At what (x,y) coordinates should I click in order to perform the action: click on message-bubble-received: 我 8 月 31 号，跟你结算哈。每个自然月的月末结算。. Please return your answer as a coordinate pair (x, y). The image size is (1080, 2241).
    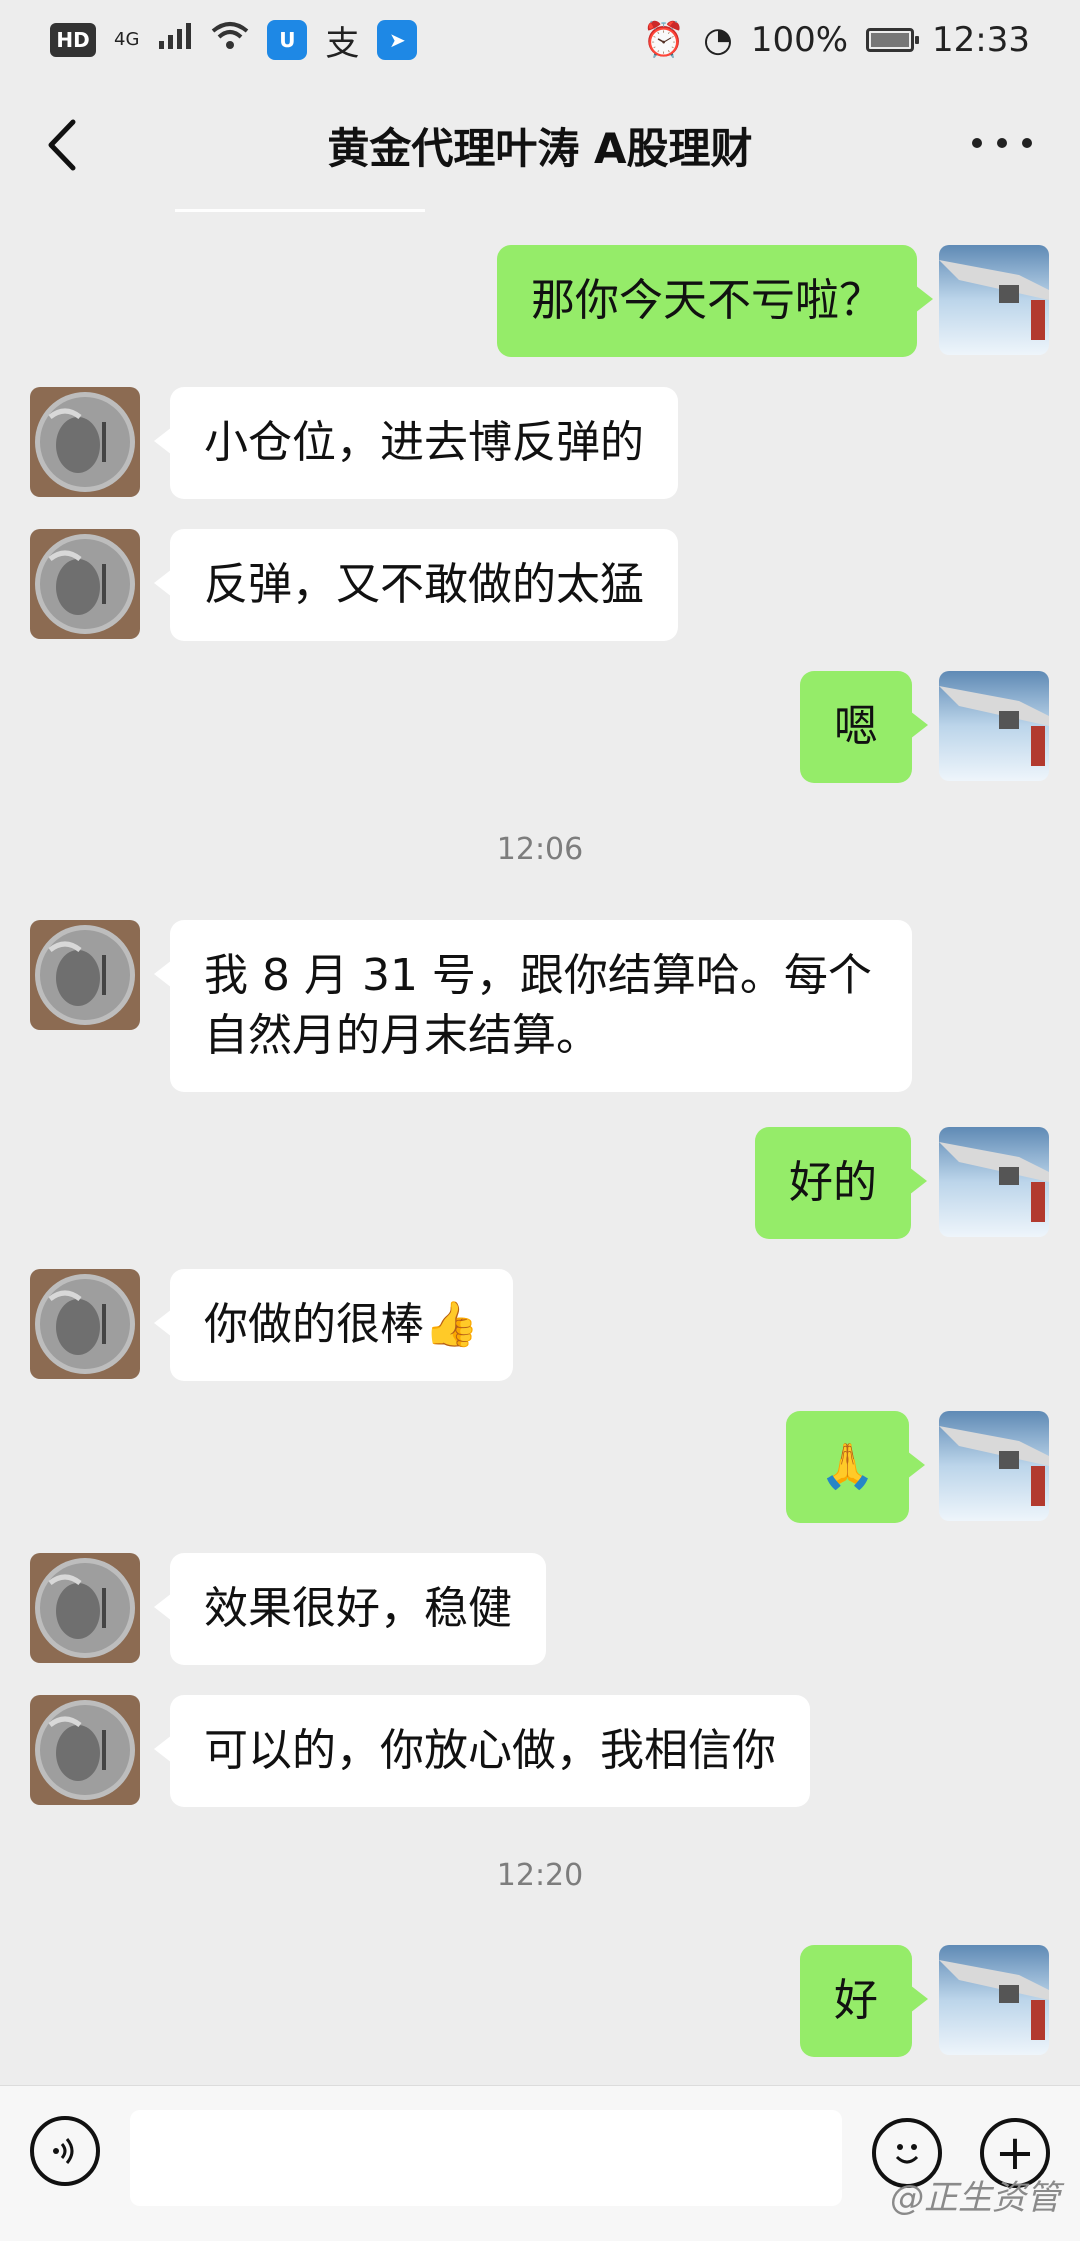
    Looking at the image, I should click on (533, 1006).